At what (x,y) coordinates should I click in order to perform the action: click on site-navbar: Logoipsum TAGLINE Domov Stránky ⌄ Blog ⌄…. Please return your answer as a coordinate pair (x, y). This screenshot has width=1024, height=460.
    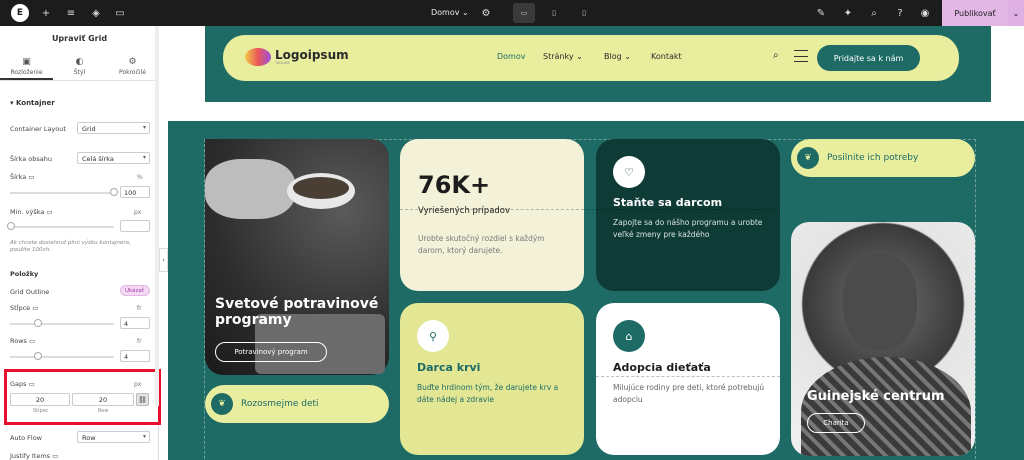
    Looking at the image, I should click on (591, 58).